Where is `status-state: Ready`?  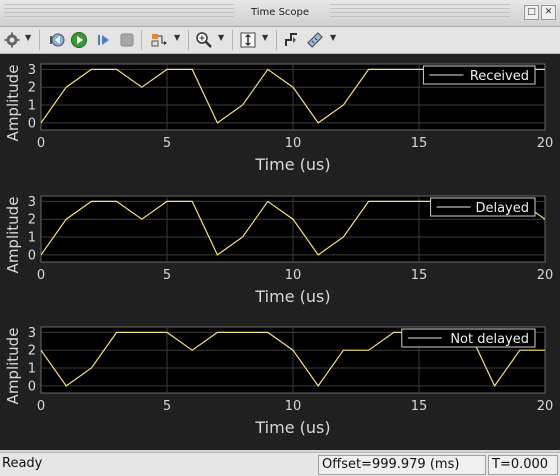
status-state: Ready is located at coordinates (22, 463).